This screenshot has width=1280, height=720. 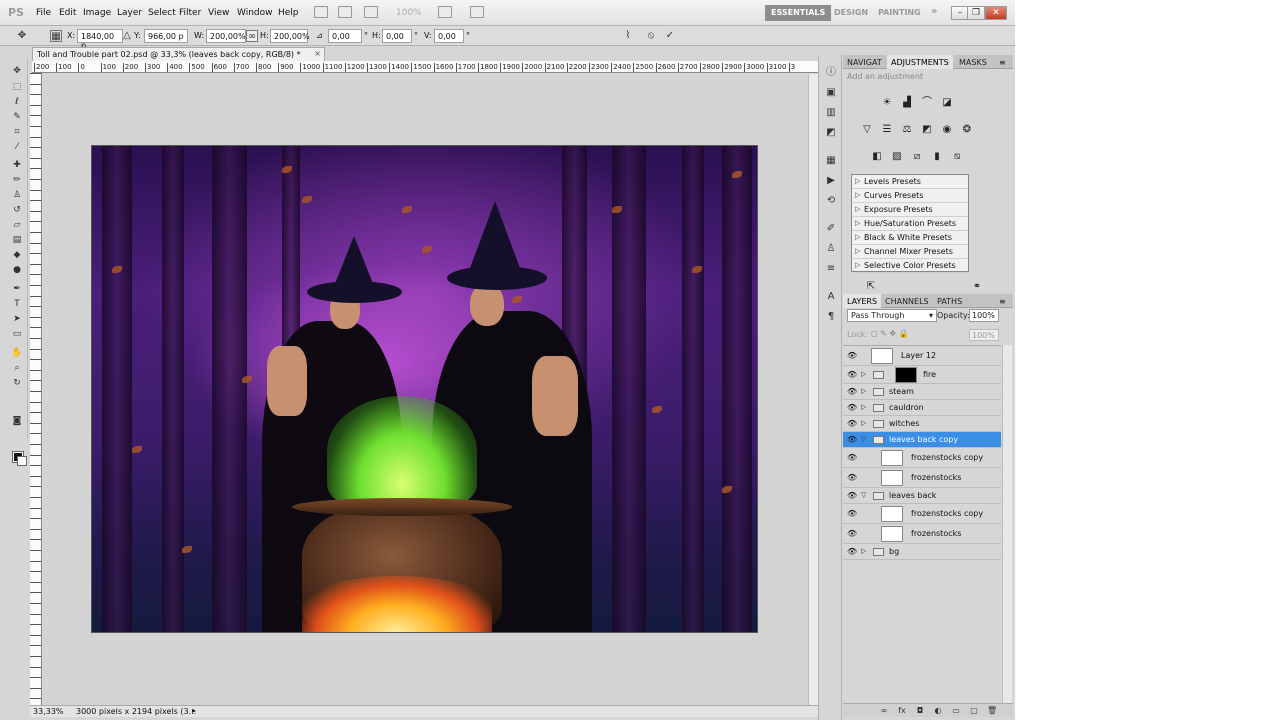 What do you see at coordinates (922, 424) in the screenshot?
I see `layer-row: 👁 ▷ witches` at bounding box center [922, 424].